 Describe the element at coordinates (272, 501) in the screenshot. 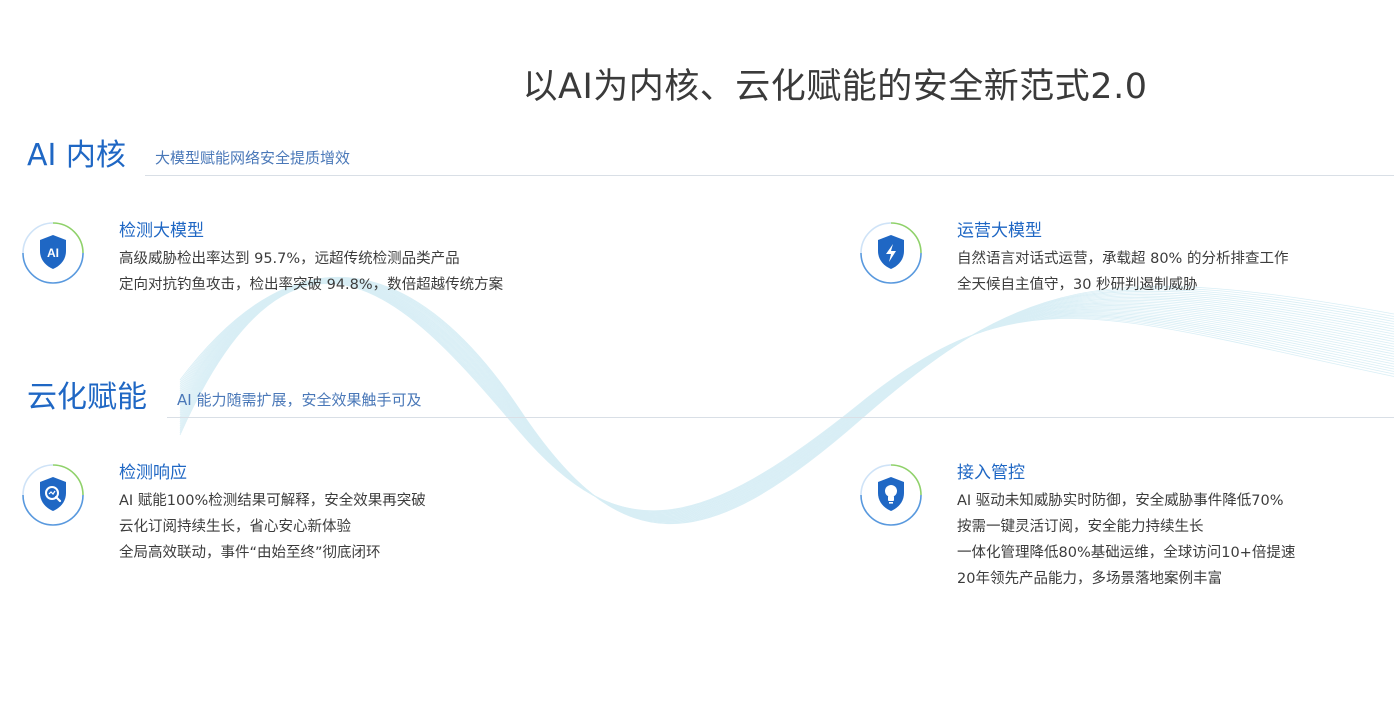

I see `card-line: AI 赋能100%检测结果可解释，安全效果再突破` at that location.